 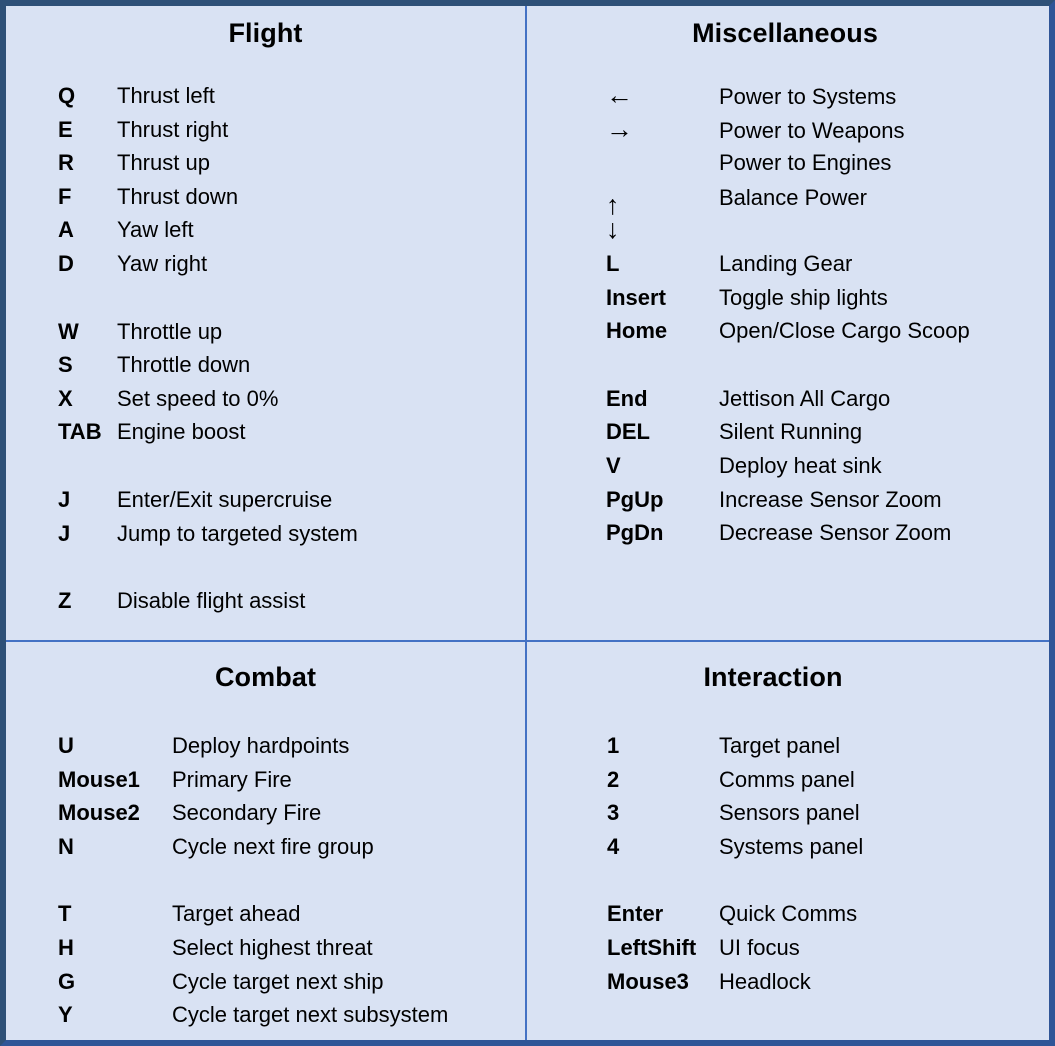 I want to click on shortcut-description: Deploy hardpoints, so click(x=261, y=745).